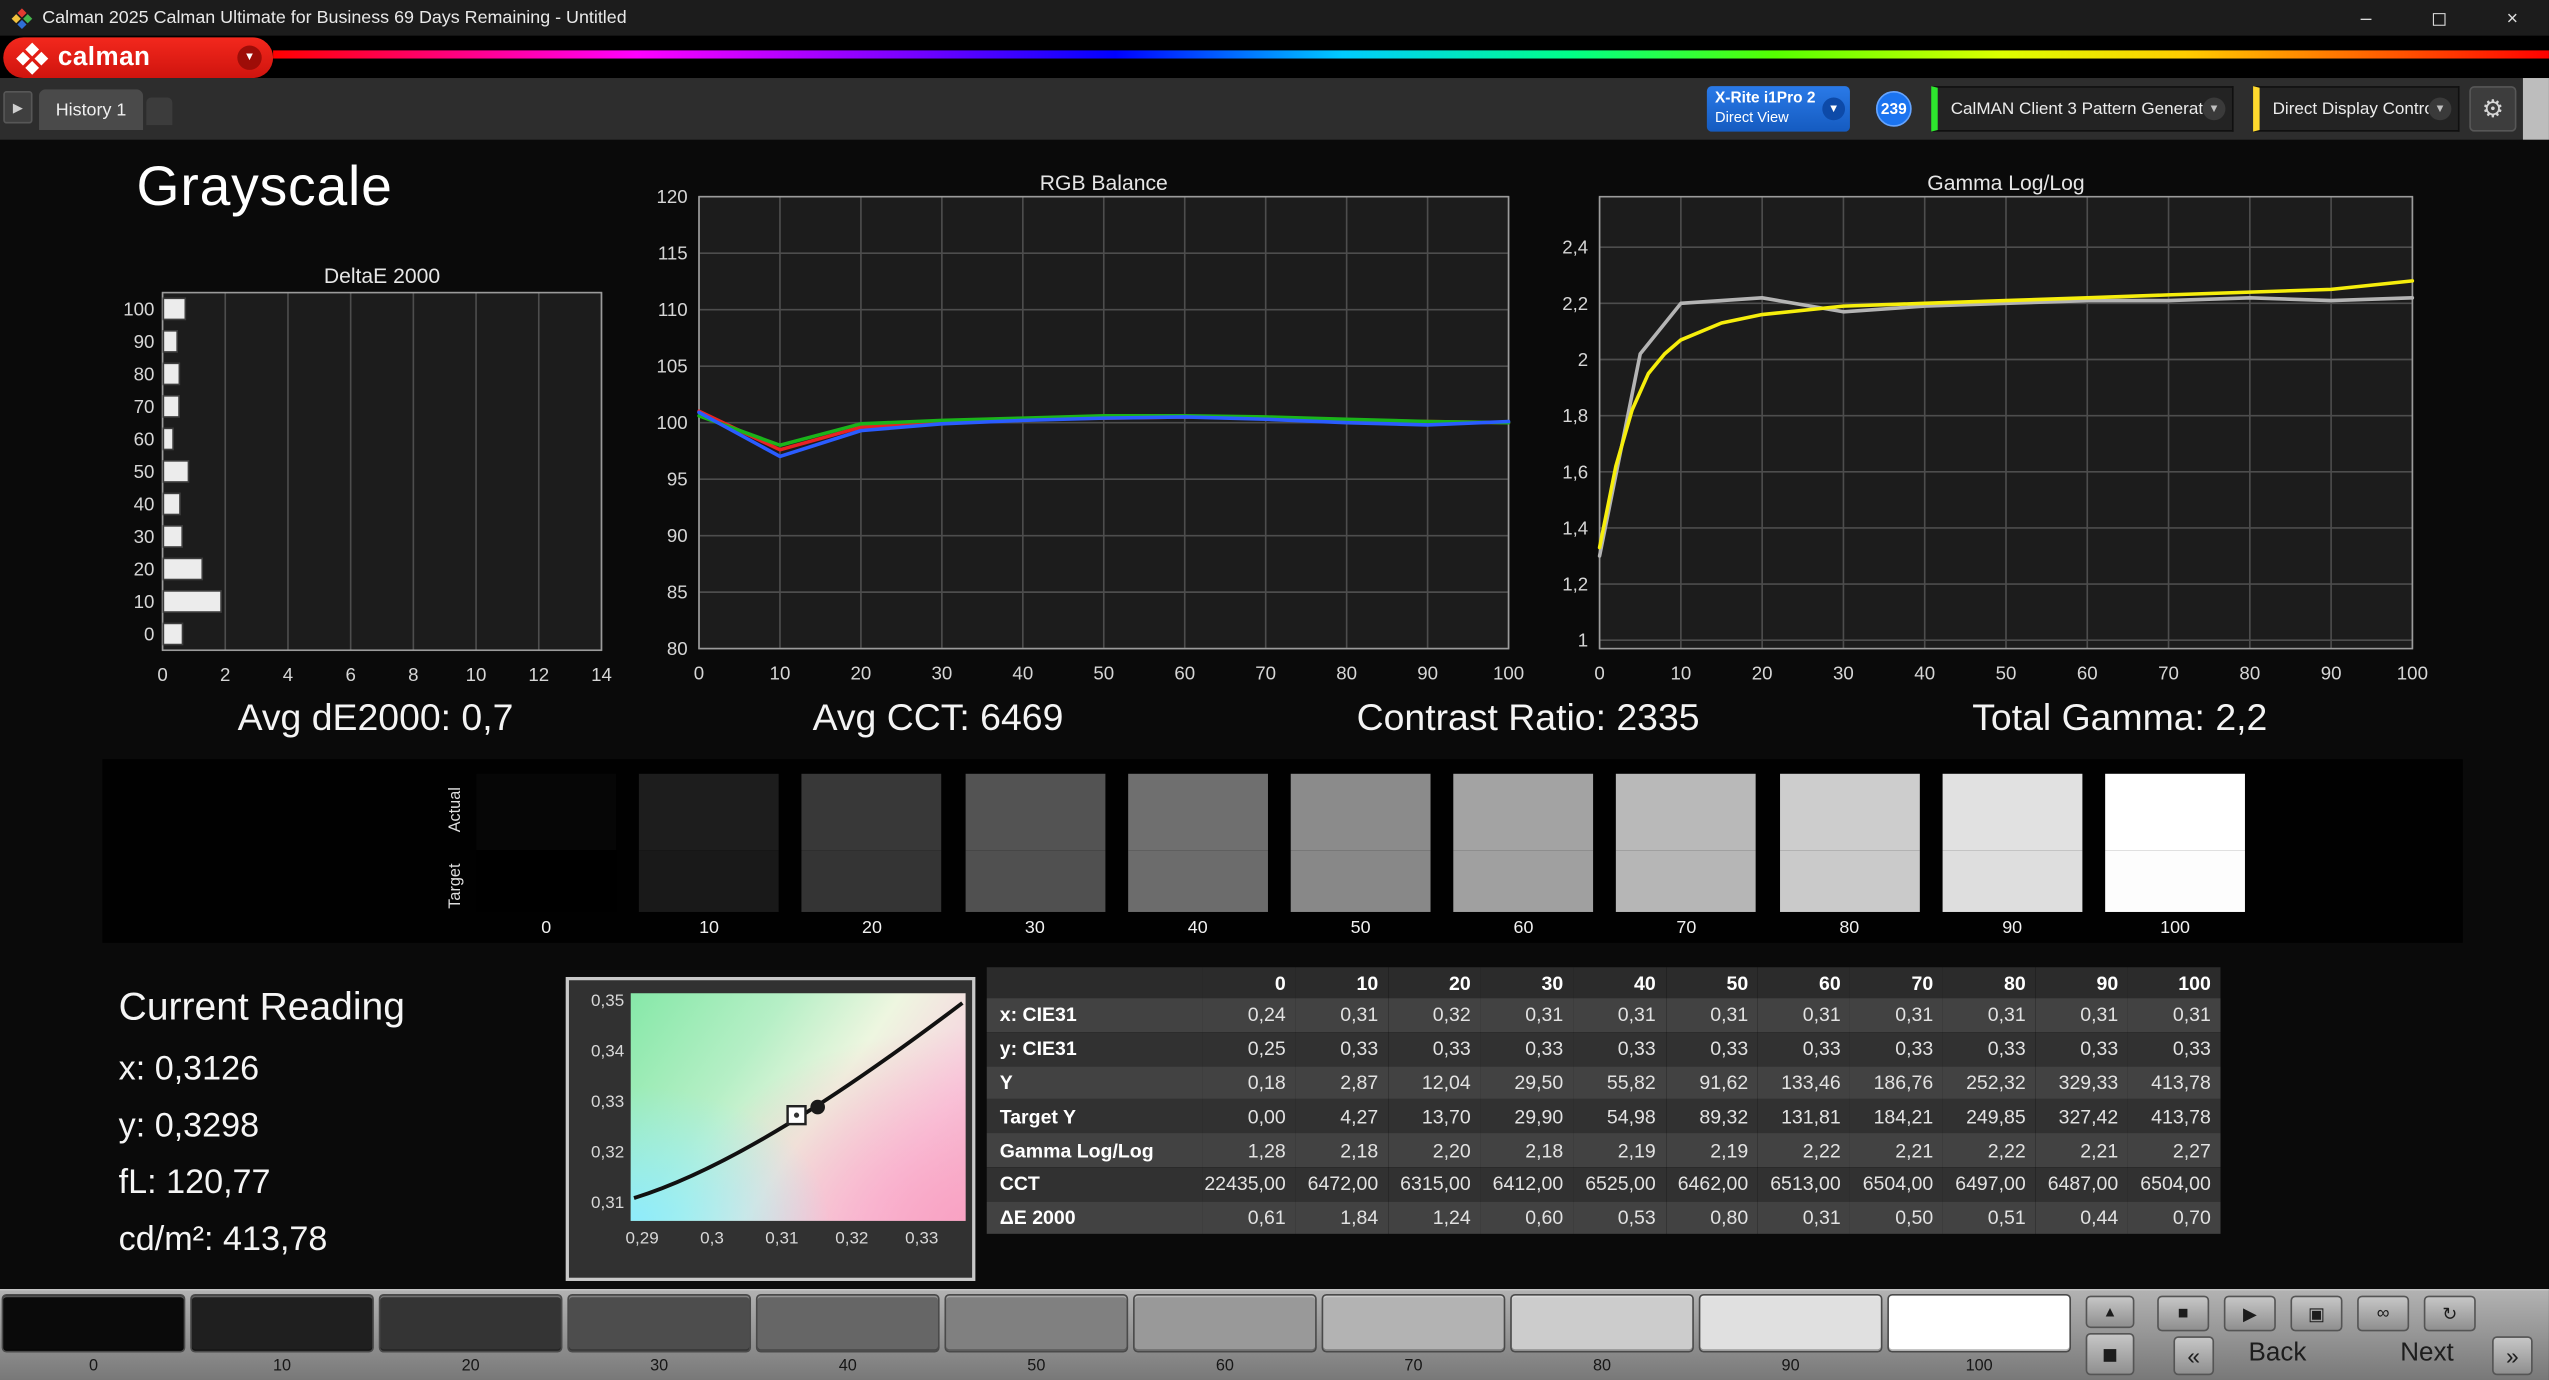 The width and height of the screenshot is (2549, 1380). I want to click on side-panel-handle, so click(2535, 109).